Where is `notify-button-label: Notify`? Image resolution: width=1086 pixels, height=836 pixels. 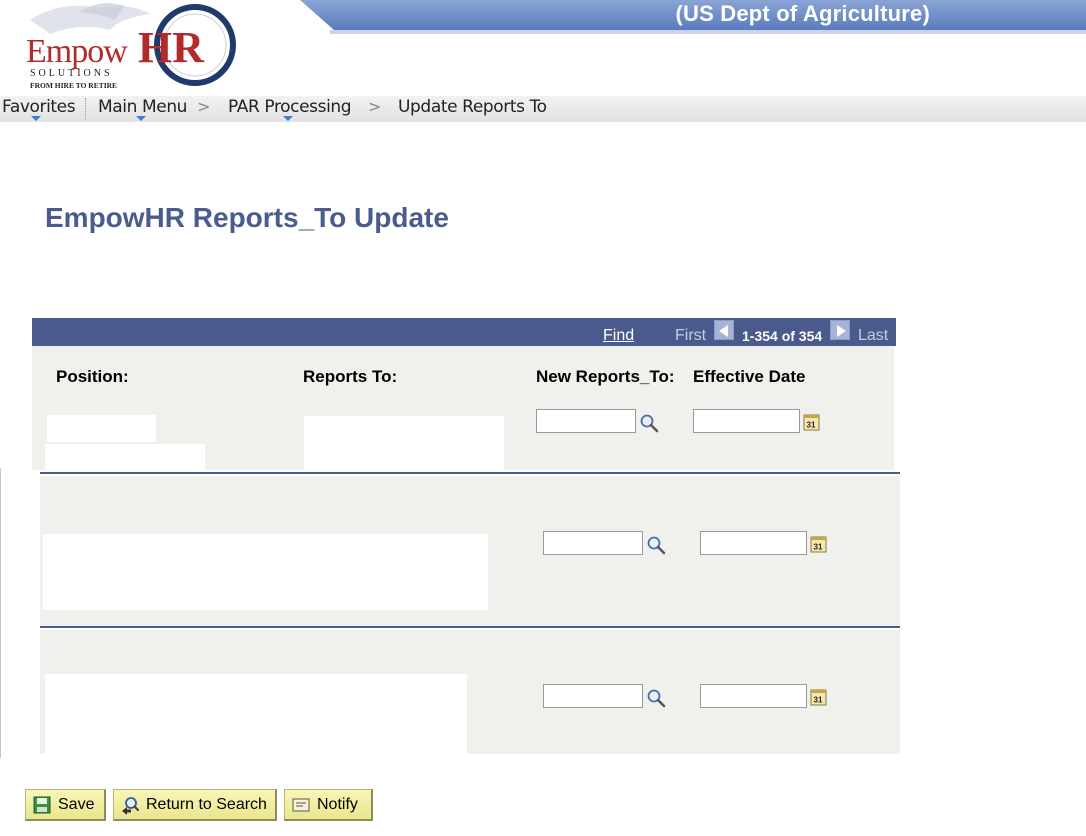 notify-button-label: Notify is located at coordinates (337, 804).